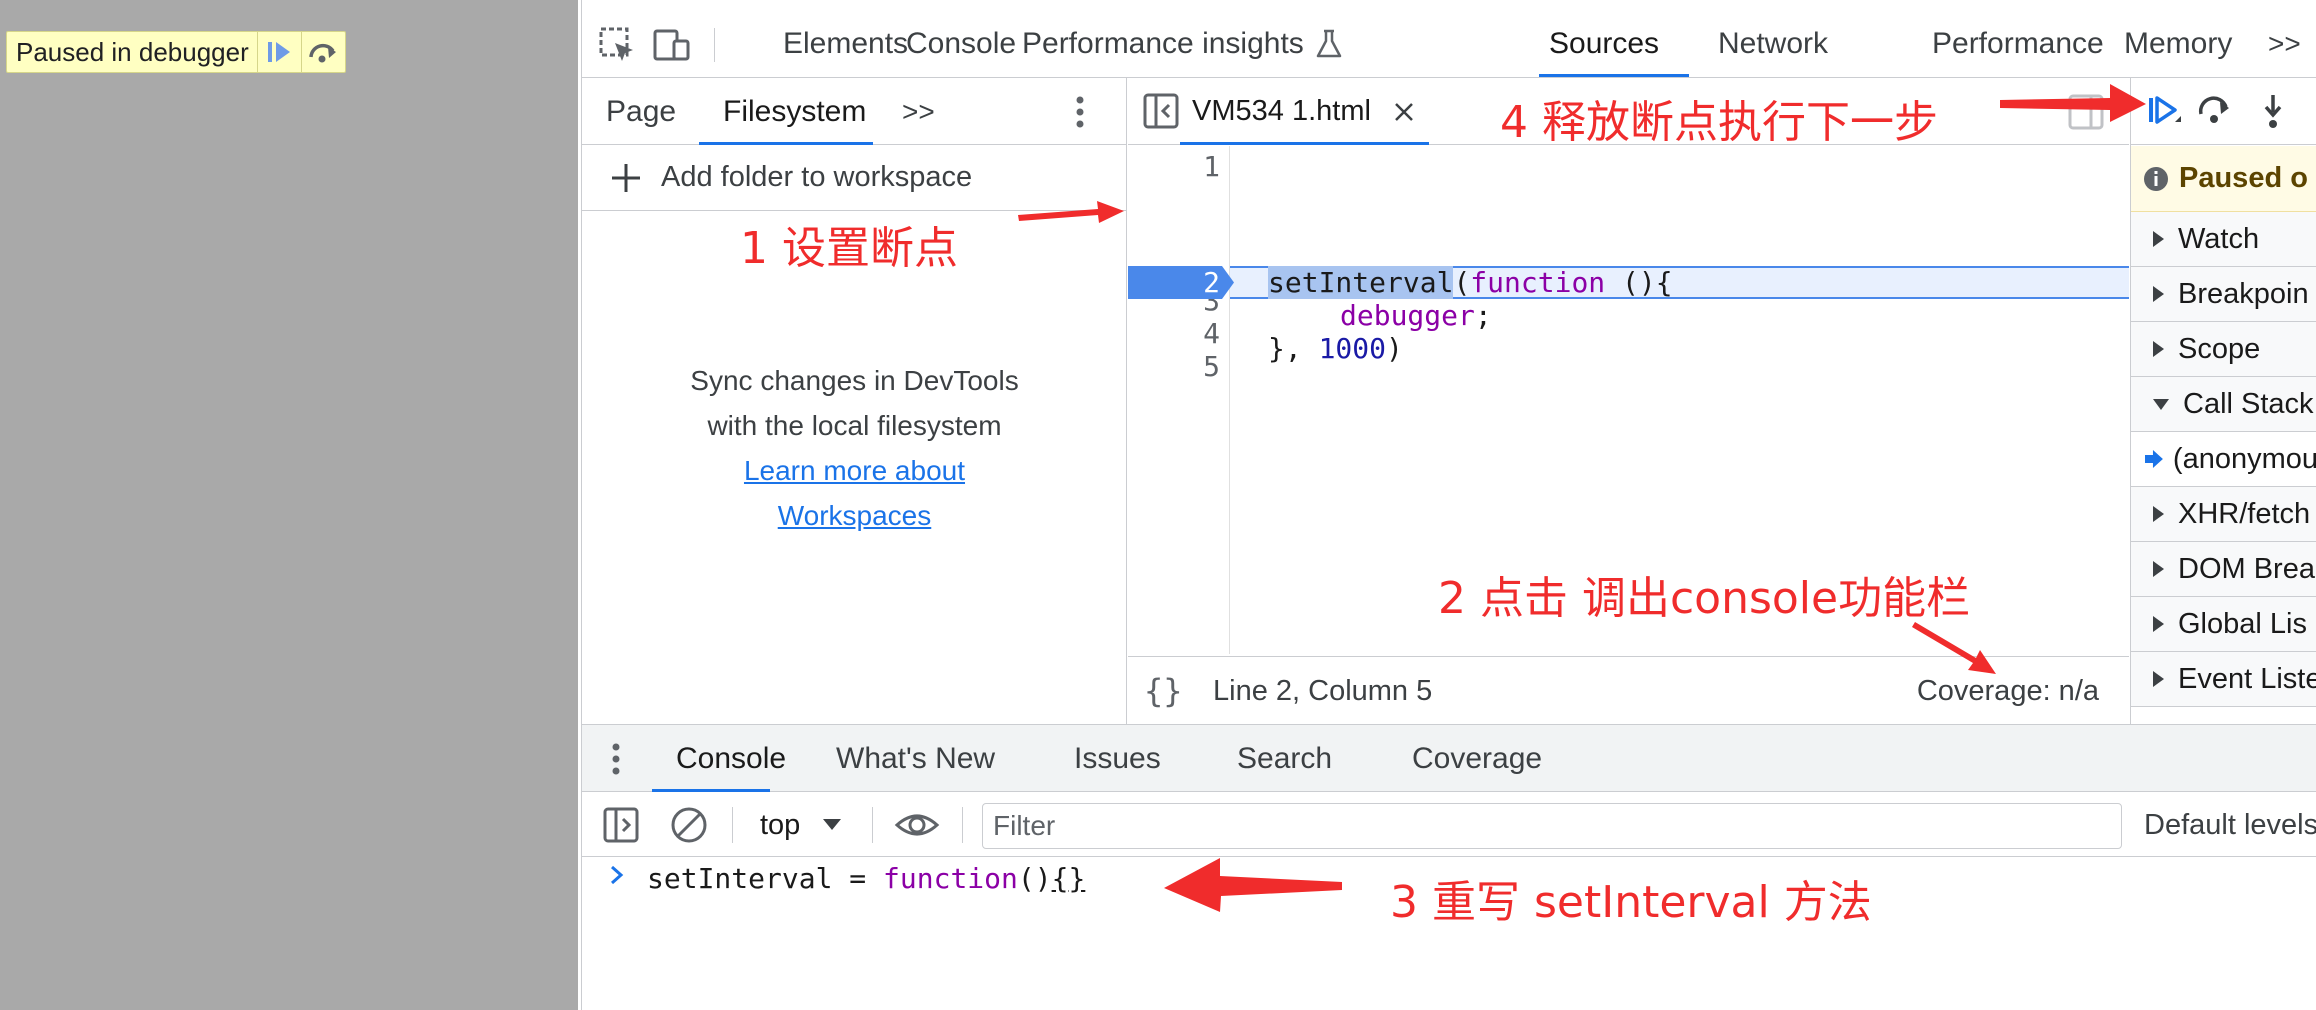 This screenshot has height=1010, width=2316. I want to click on context-selector: top, so click(801, 825).